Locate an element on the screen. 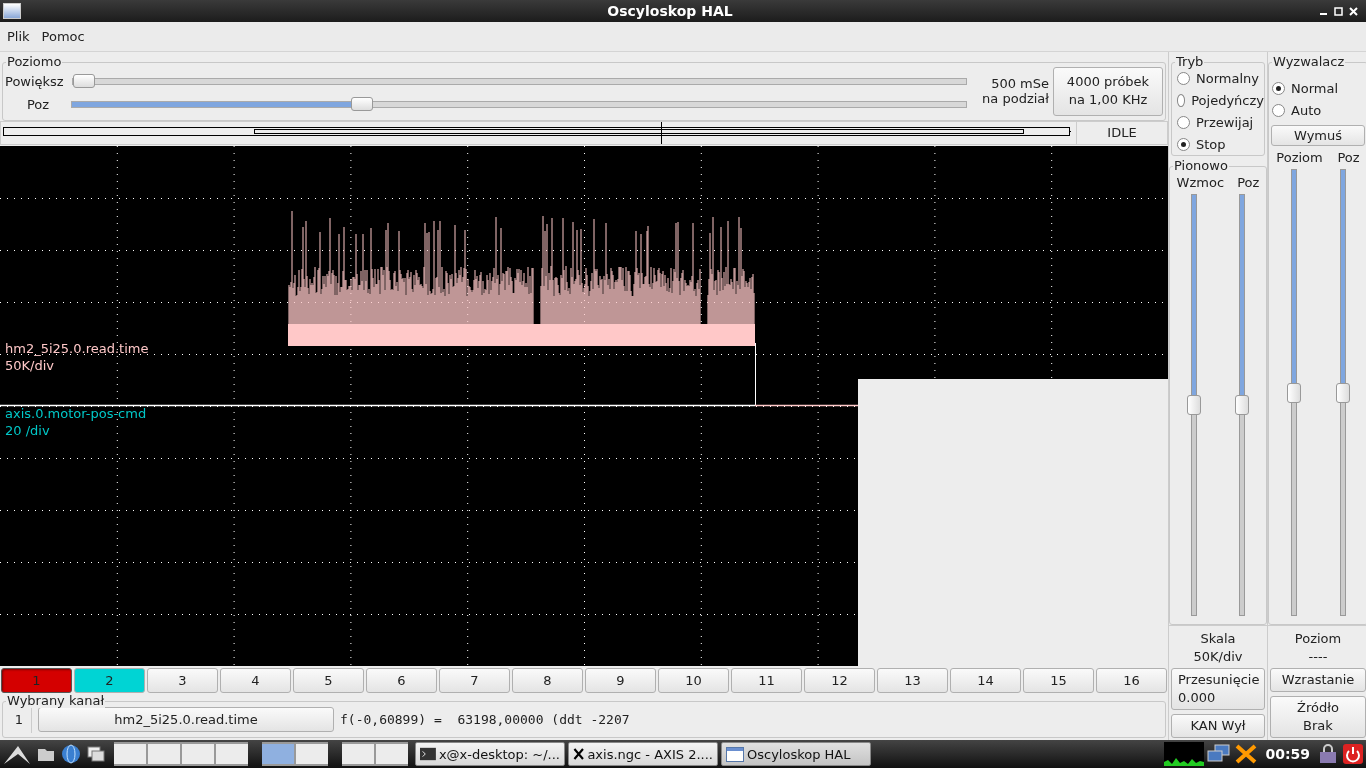 The height and width of the screenshot is (768, 1366). trace-name: axis.0.motor-pos-cmd is located at coordinates (76, 413).